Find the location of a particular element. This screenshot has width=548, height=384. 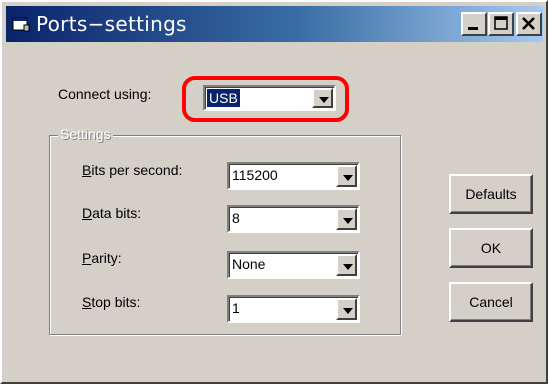

maximize-button is located at coordinates (501, 24).